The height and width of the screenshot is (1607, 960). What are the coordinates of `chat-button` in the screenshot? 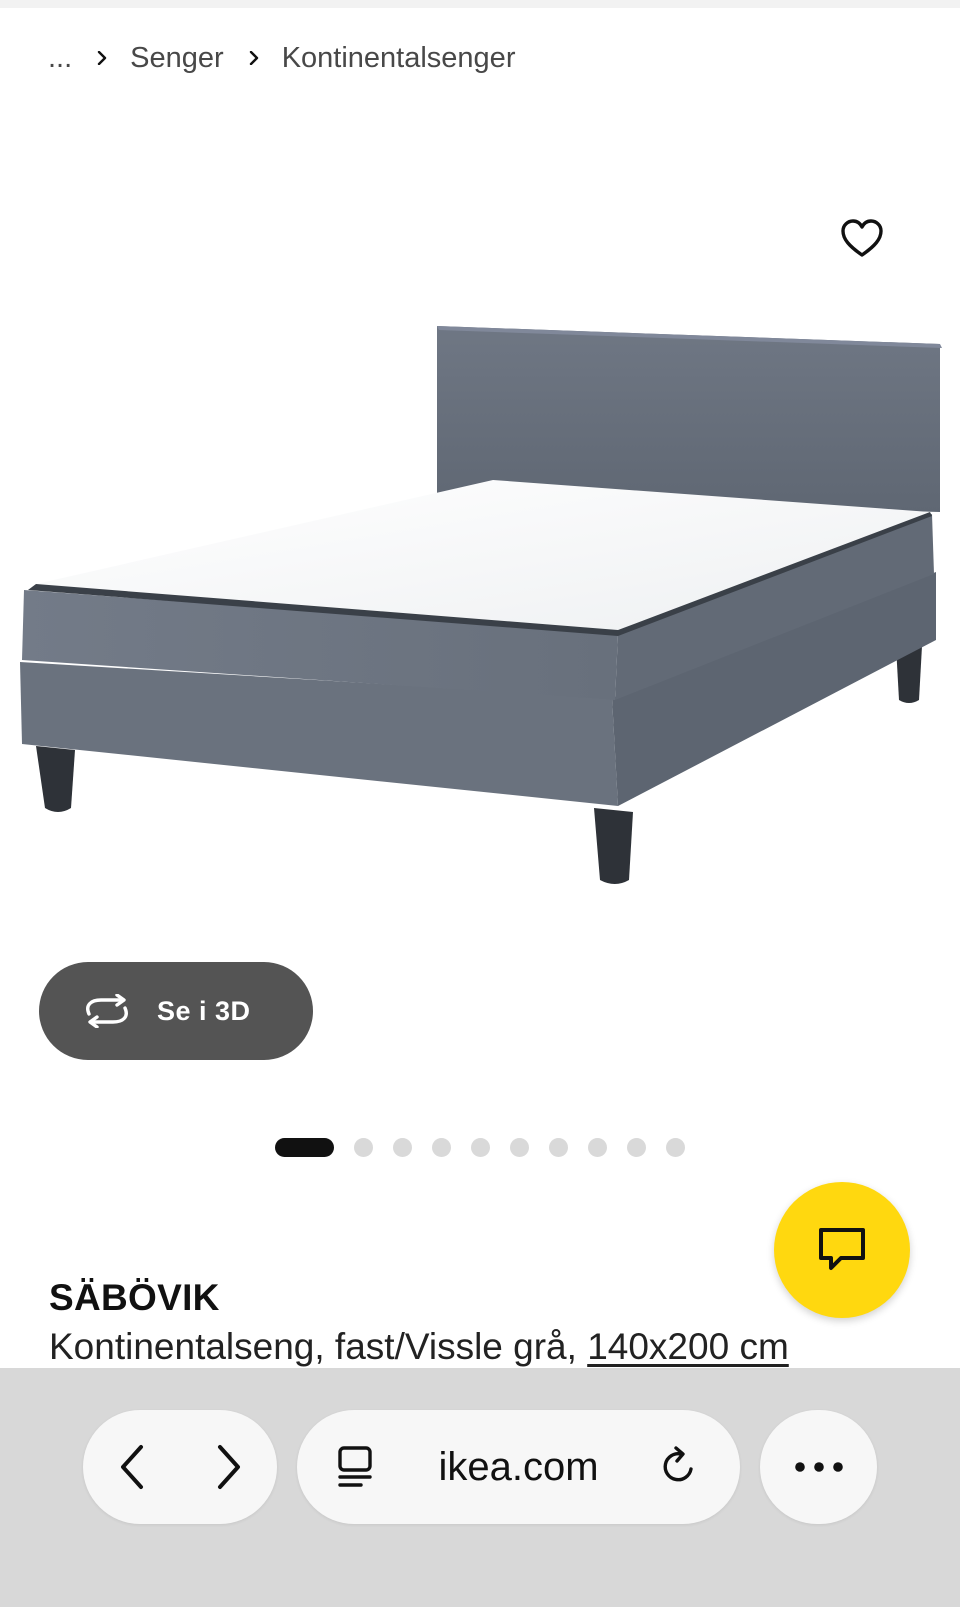 It's located at (842, 1250).